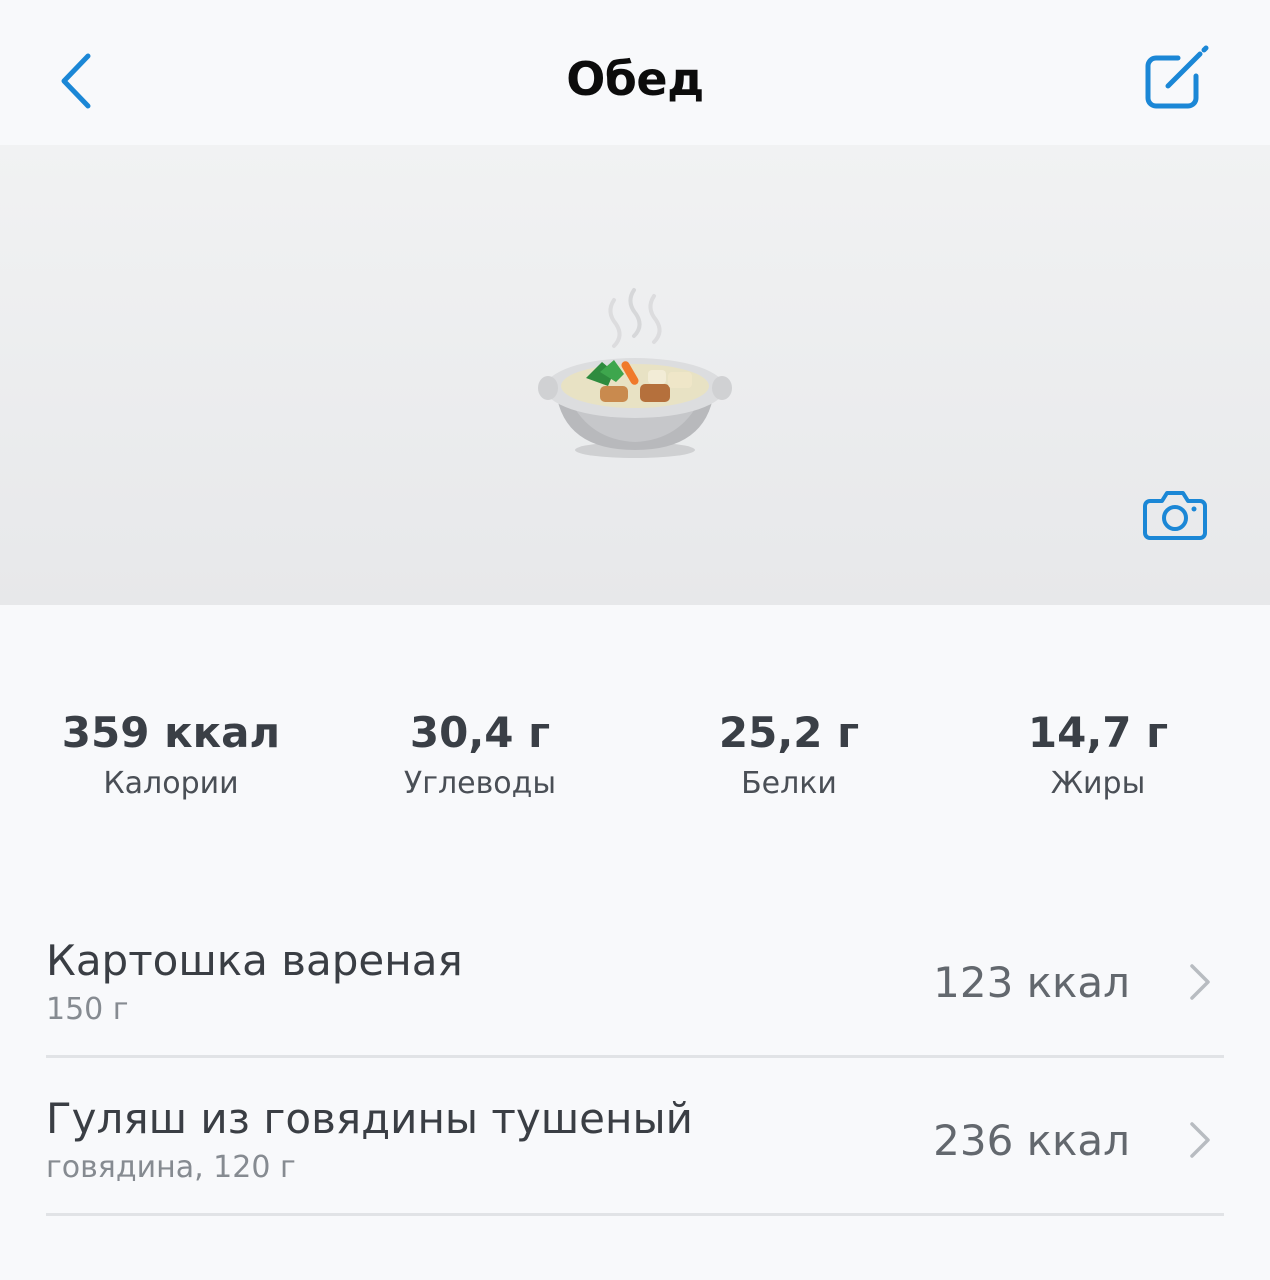 This screenshot has width=1270, height=1280. I want to click on carbs-label: Углеводы, so click(480, 783).